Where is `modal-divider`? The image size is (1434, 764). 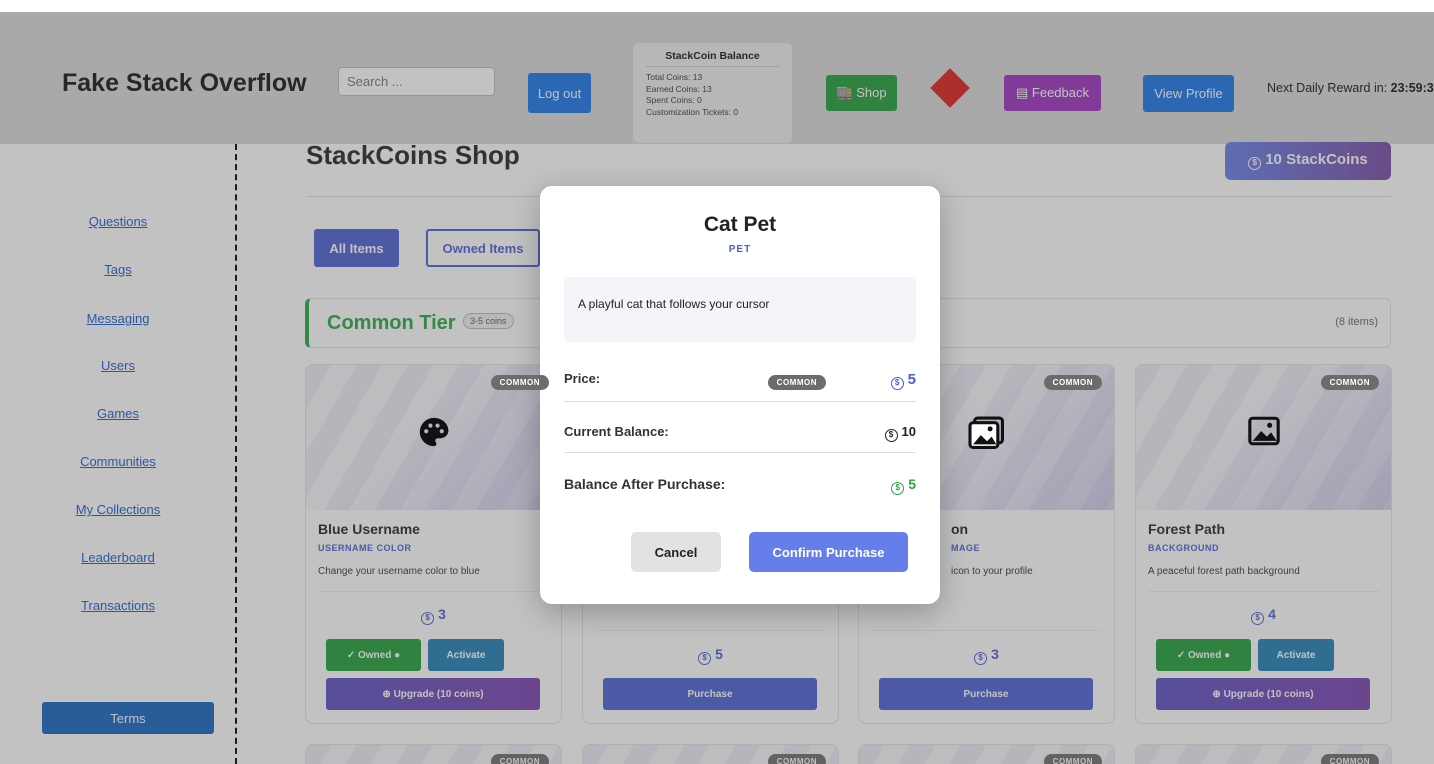 modal-divider is located at coordinates (740, 401).